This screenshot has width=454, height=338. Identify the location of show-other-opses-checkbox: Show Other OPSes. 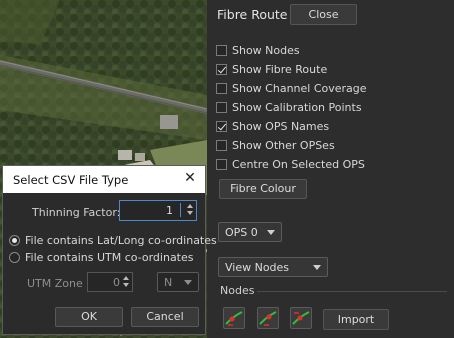
(275, 145).